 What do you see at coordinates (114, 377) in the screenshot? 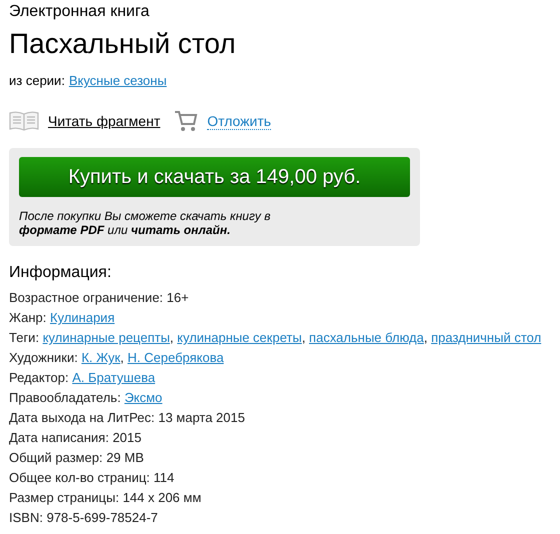
I see `info-link: А. Братушева` at bounding box center [114, 377].